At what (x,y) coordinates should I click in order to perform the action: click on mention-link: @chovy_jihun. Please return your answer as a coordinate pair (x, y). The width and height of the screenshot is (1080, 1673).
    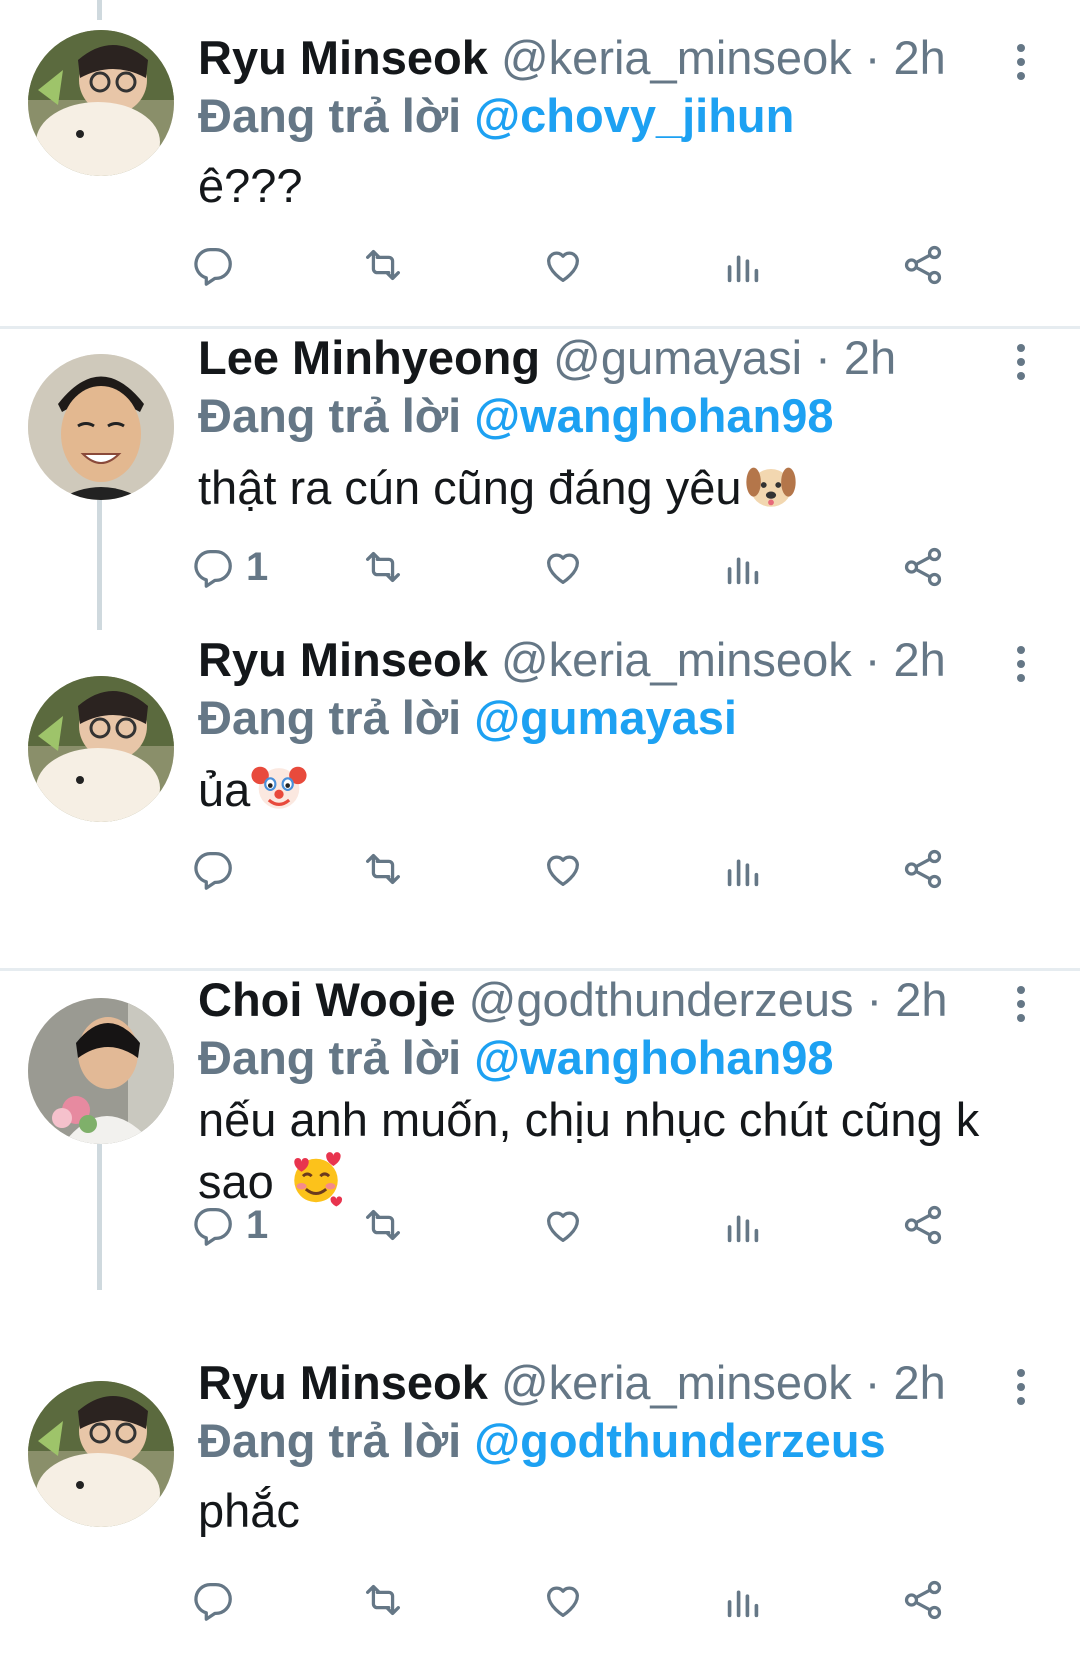
    Looking at the image, I should click on (634, 115).